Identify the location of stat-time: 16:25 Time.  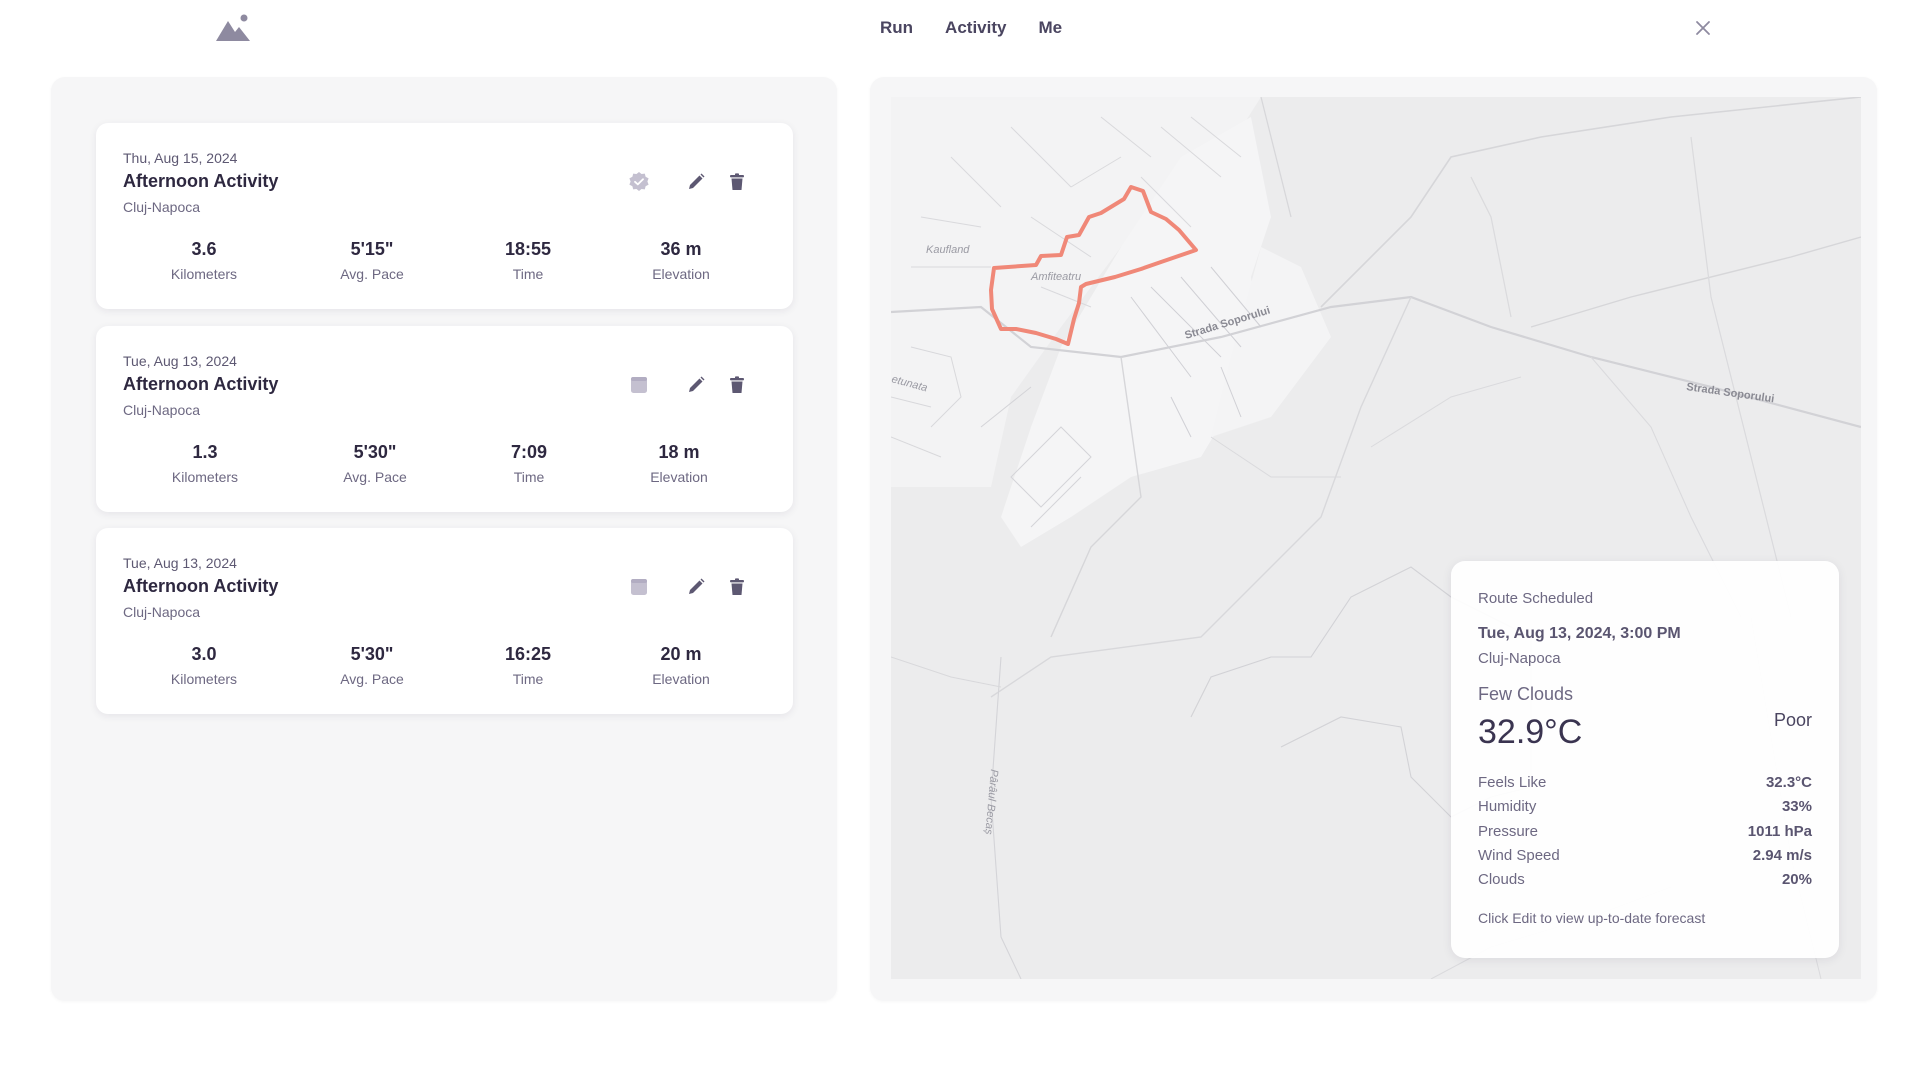
(528, 665).